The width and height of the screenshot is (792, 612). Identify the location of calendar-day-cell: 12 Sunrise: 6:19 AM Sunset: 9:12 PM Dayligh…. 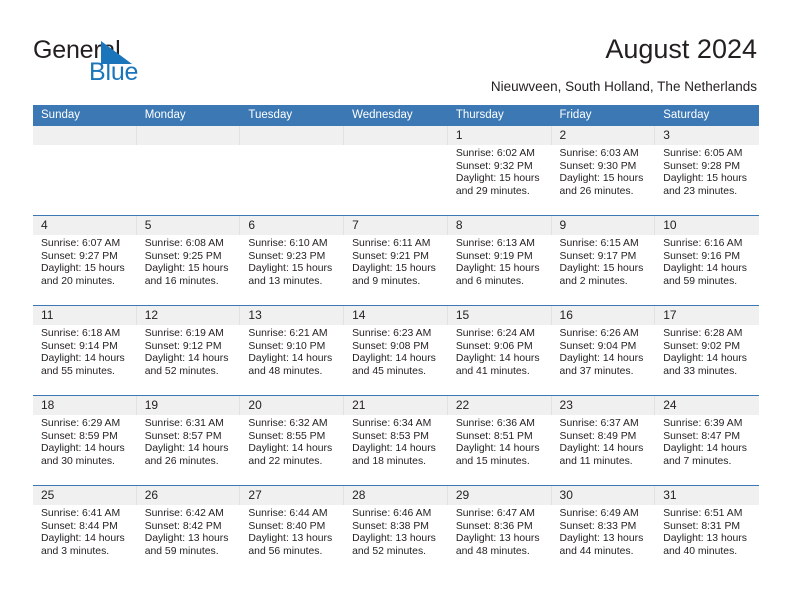
(188, 350).